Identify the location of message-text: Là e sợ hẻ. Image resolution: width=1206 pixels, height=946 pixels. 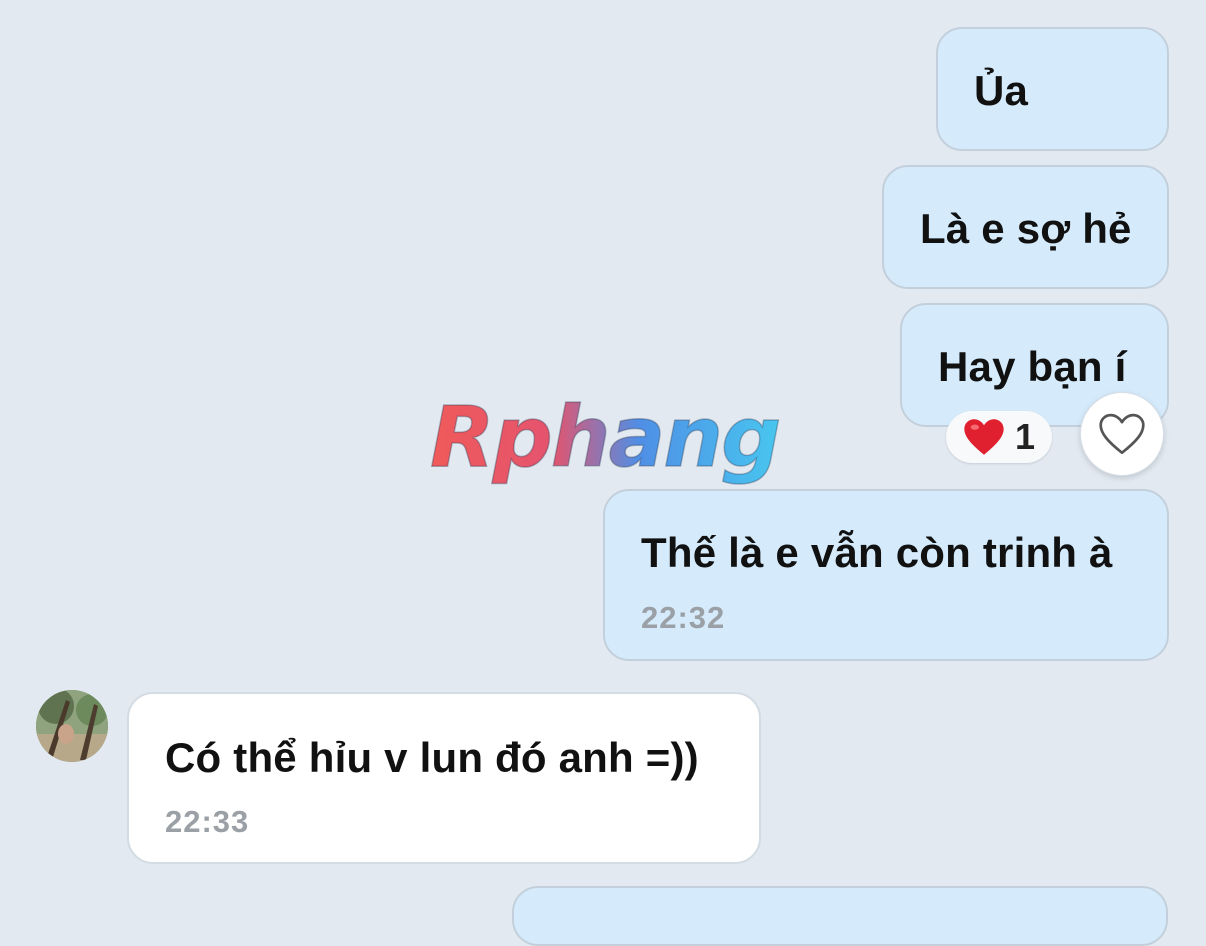
(1026, 228).